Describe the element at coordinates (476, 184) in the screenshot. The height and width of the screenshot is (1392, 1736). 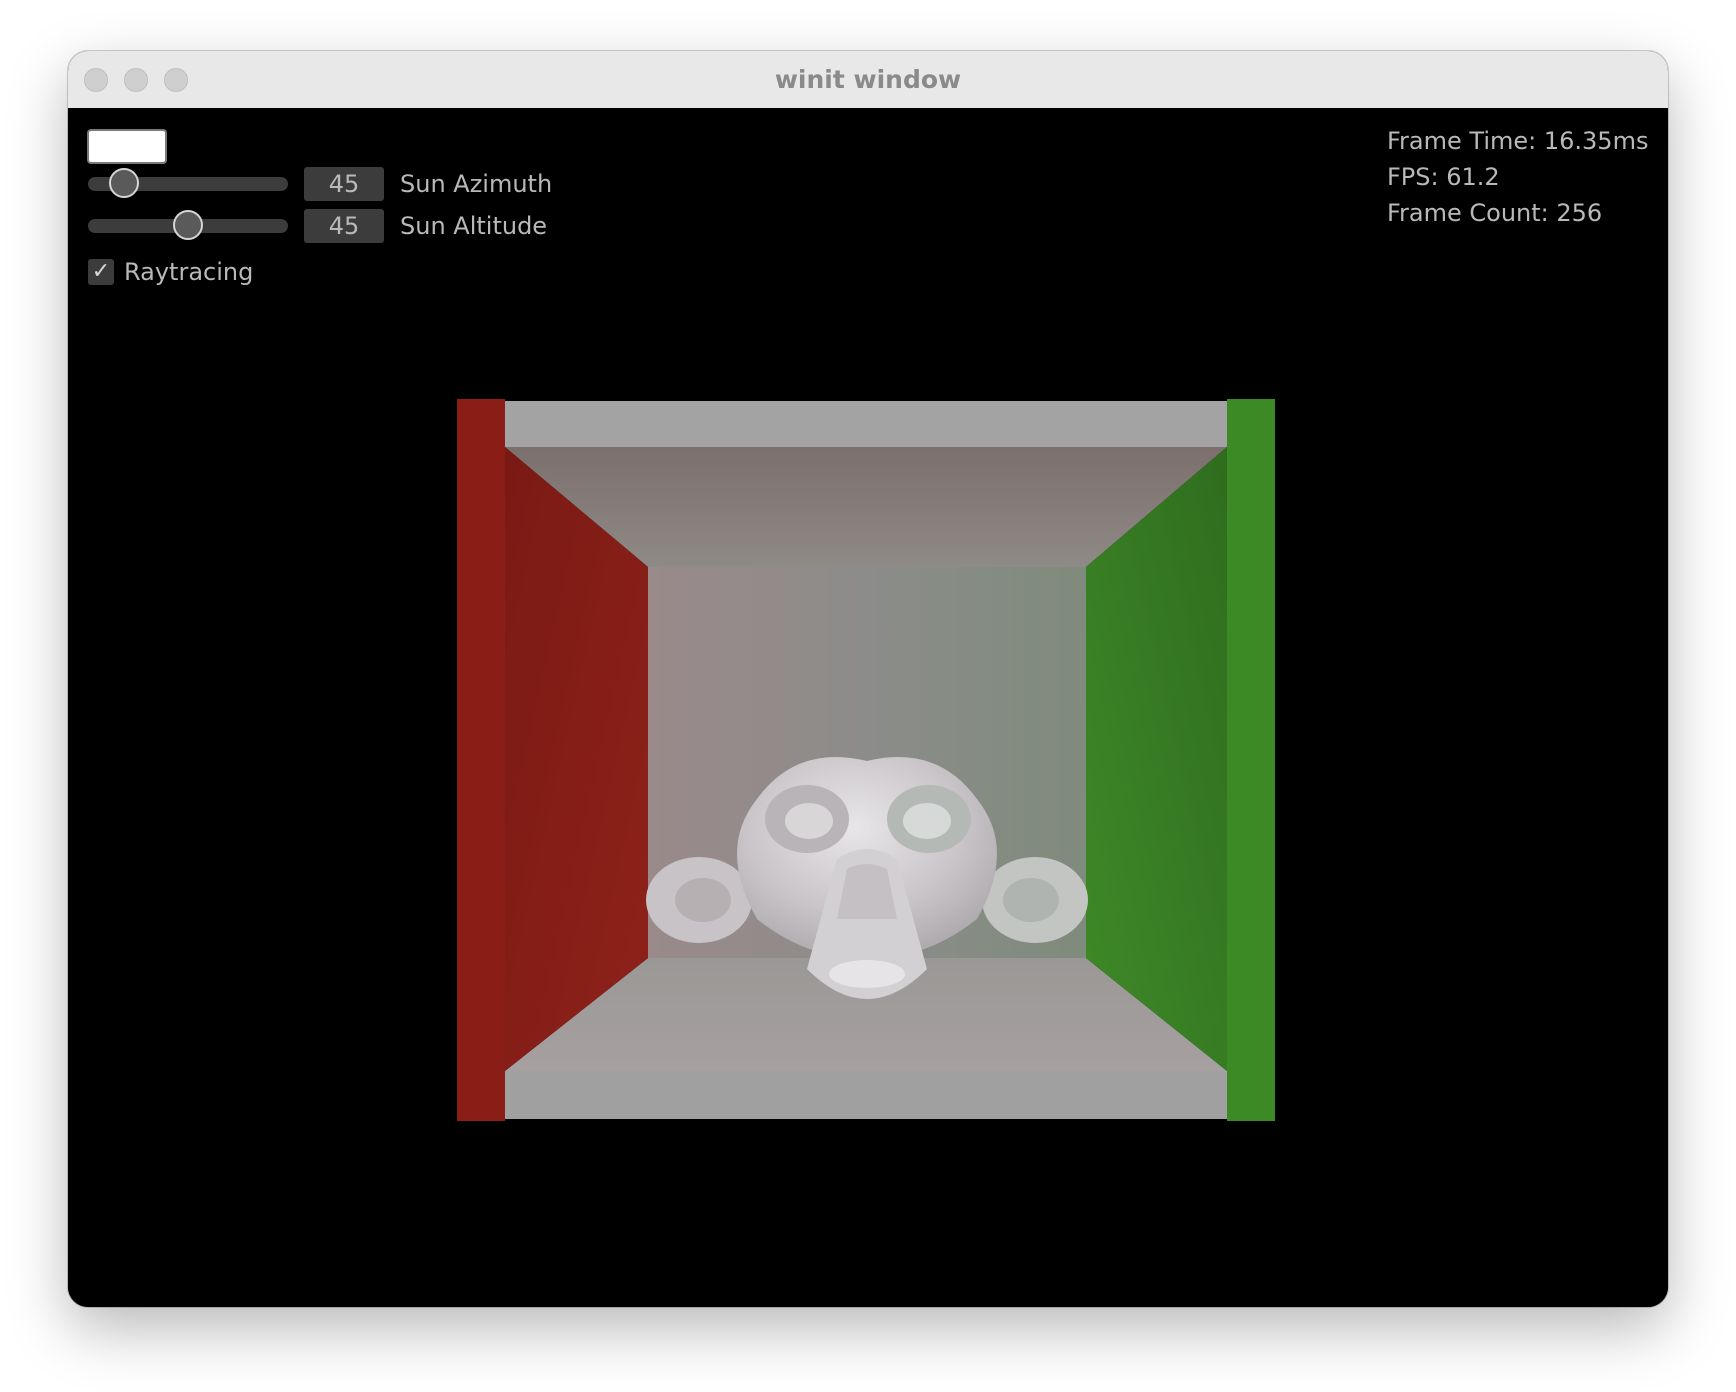
I see `sun-azimuth-label: Sun Azimuth` at that location.